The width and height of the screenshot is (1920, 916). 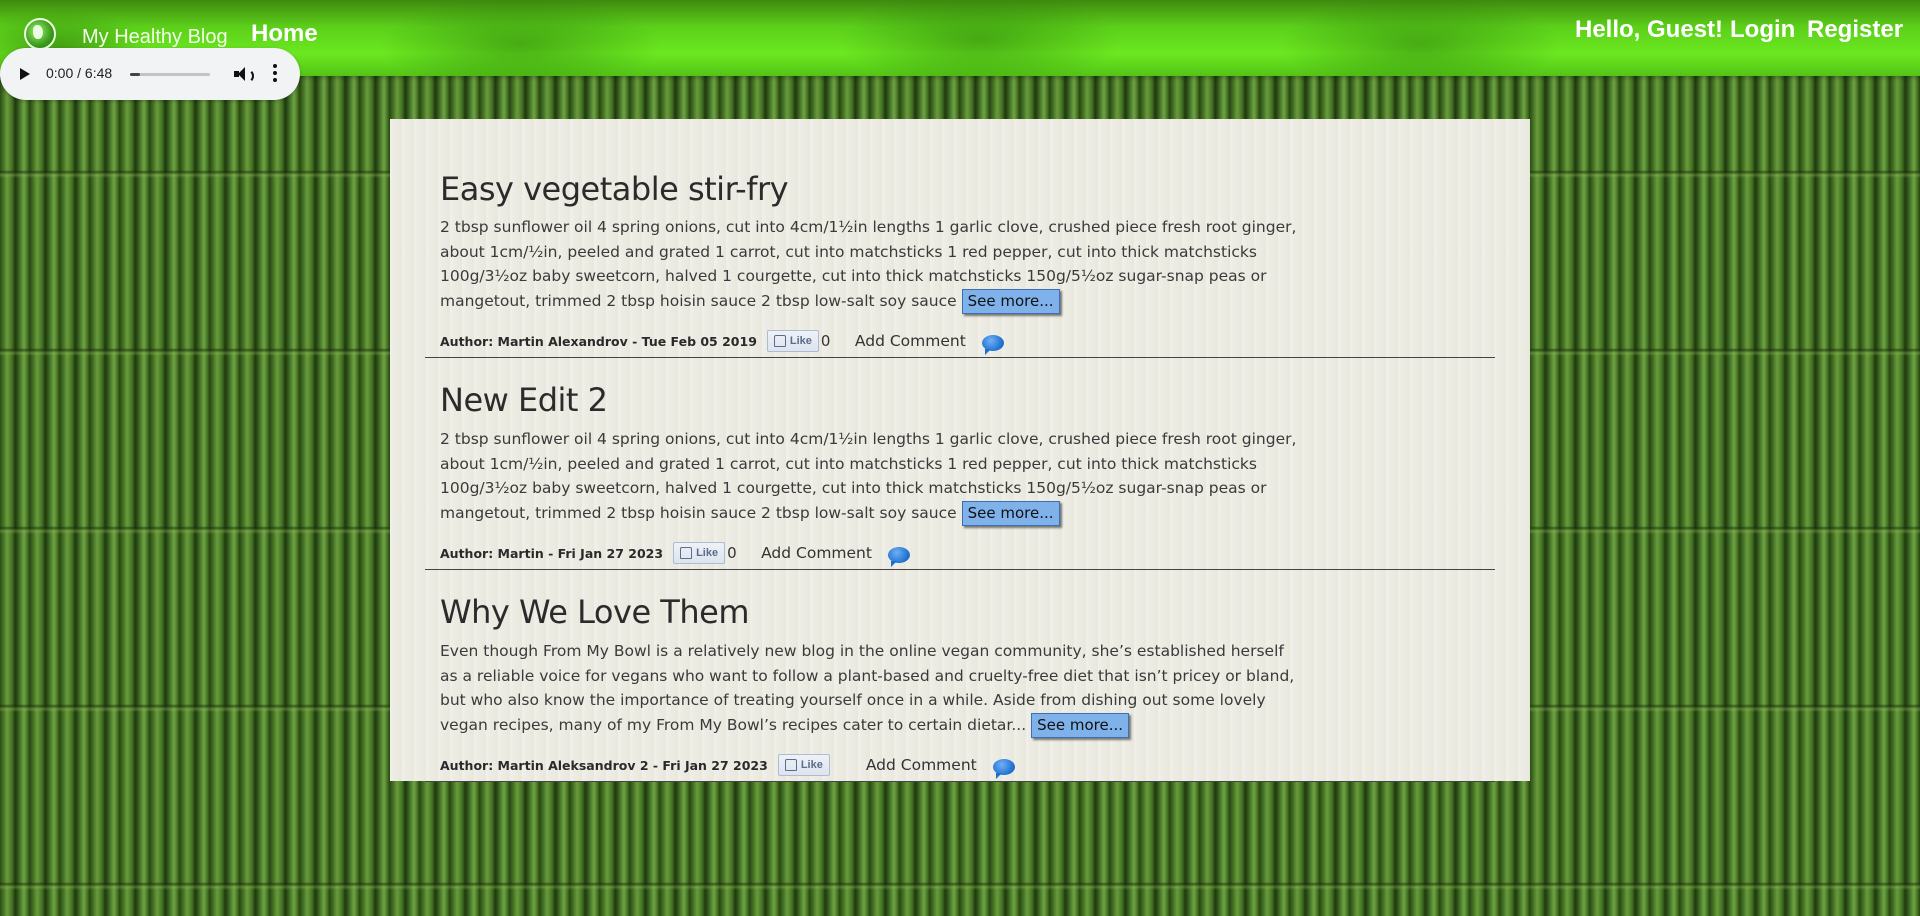 I want to click on globe-logo-icon, so click(x=40, y=34).